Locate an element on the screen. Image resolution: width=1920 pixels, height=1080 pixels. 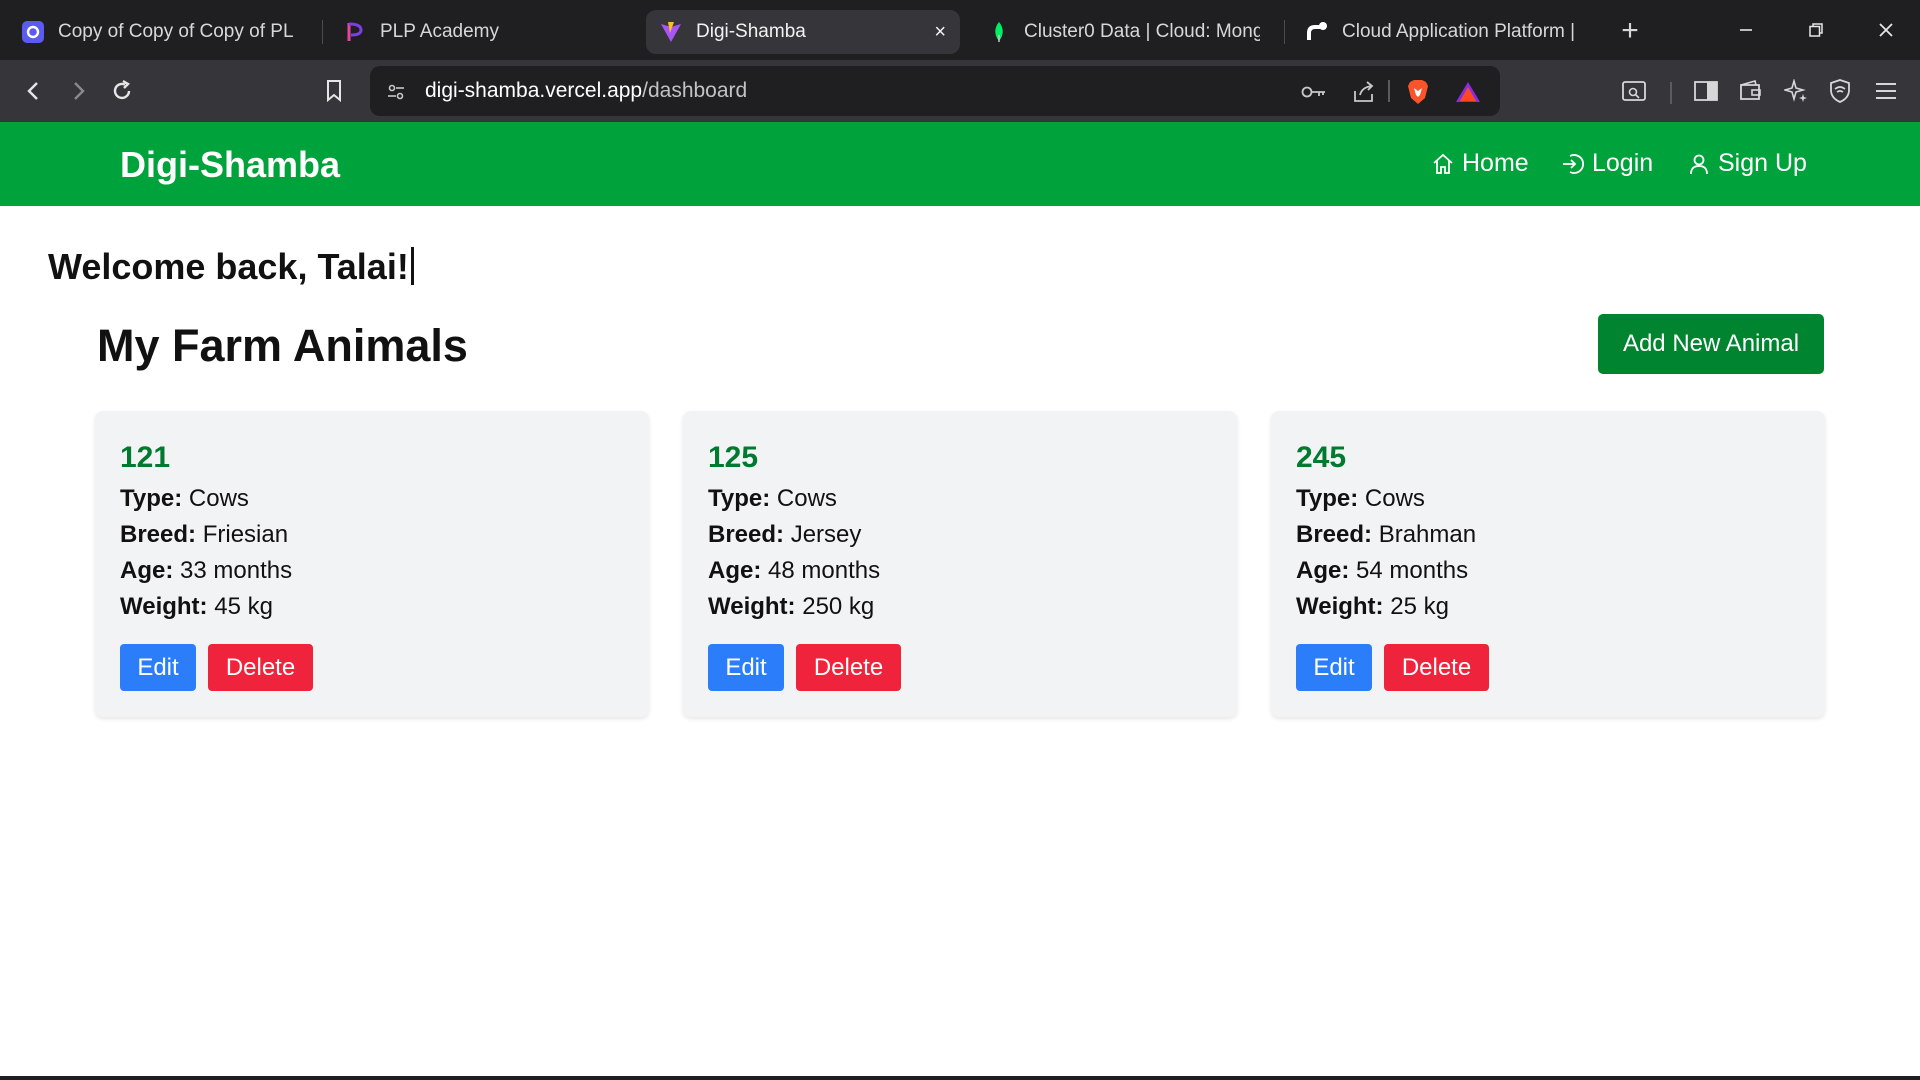
animal-breed-row: Breed: Friesian is located at coordinates (204, 535).